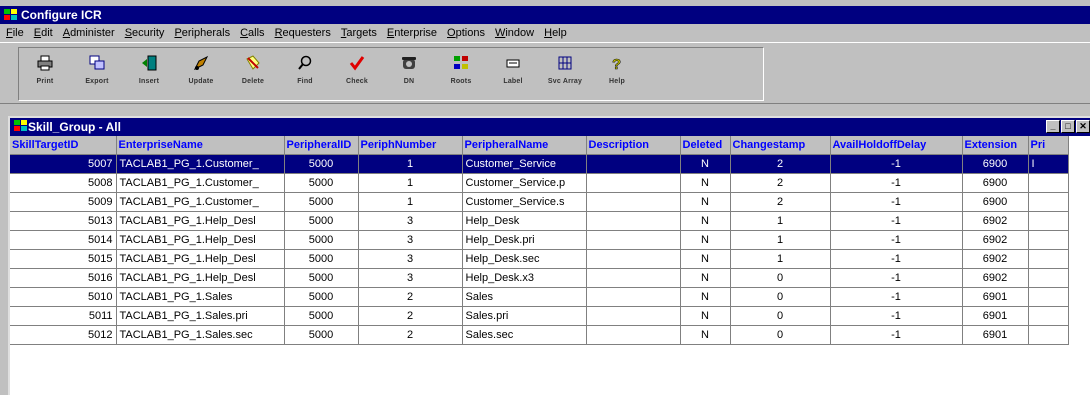 This screenshot has width=1090, height=395. Describe the element at coordinates (63, 183) in the screenshot. I see `col-skilltargetid-cell: 5008` at that location.